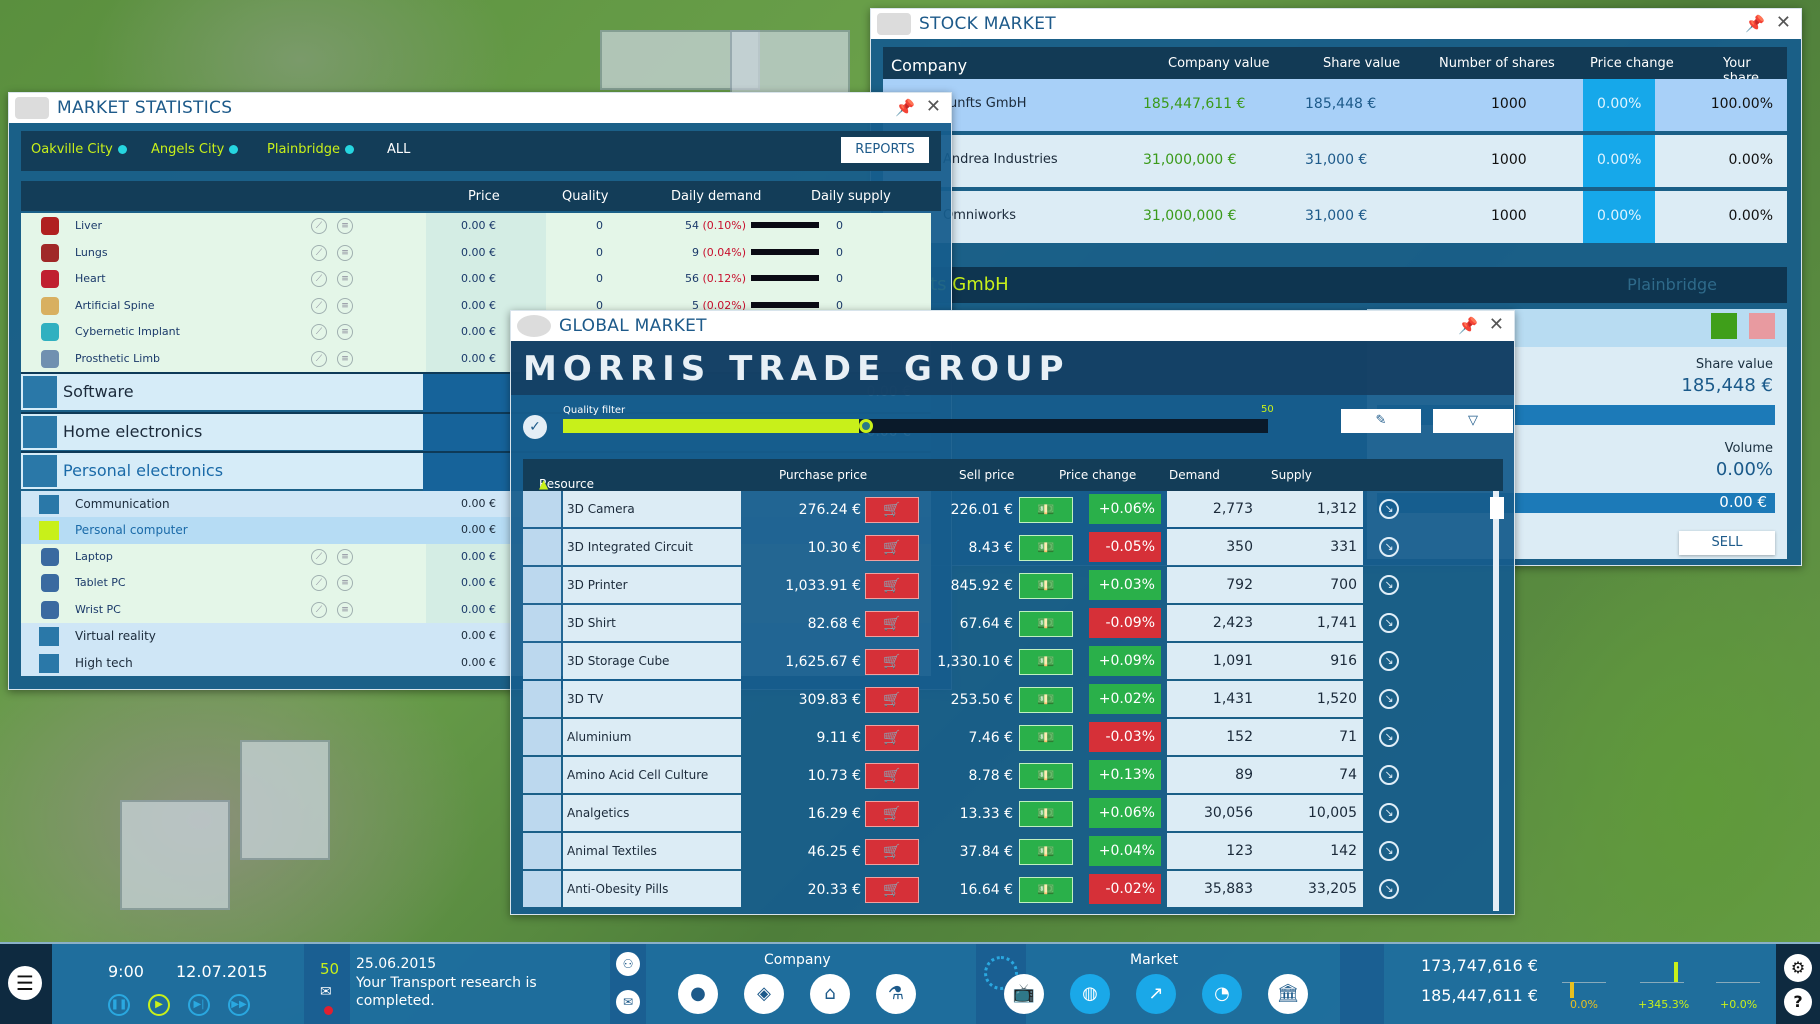 The height and width of the screenshot is (1024, 1820). I want to click on sell-mode-button, so click(1762, 326).